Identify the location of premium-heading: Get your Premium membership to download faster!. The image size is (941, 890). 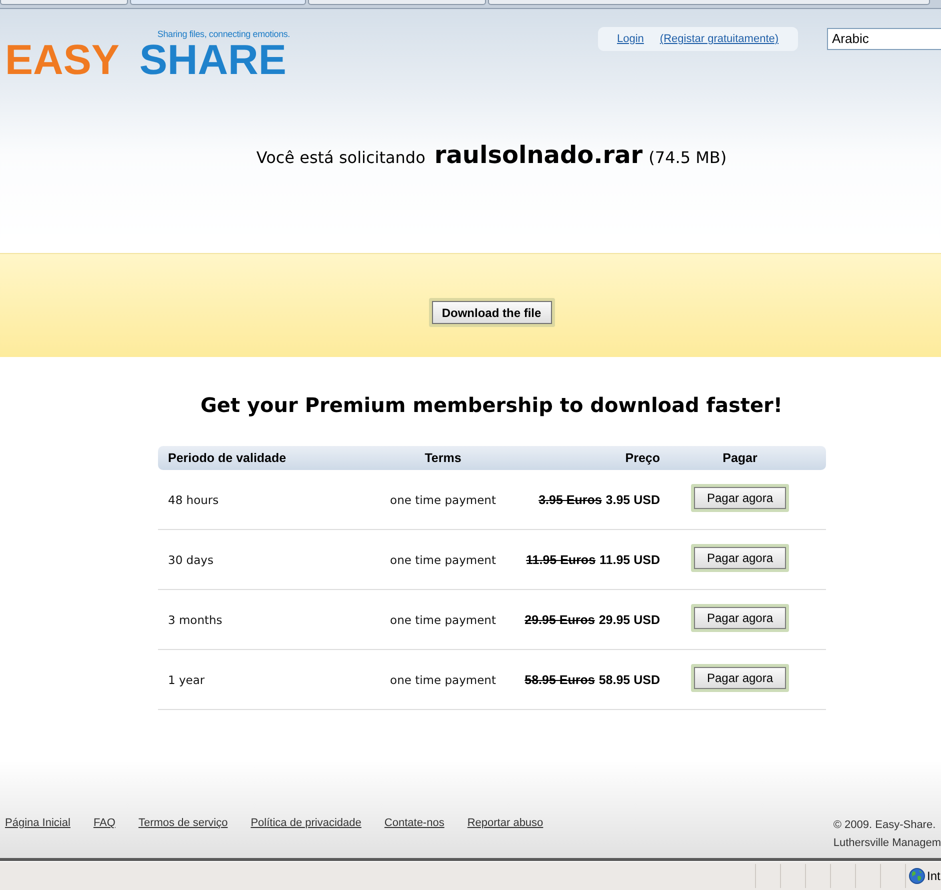
(491, 405).